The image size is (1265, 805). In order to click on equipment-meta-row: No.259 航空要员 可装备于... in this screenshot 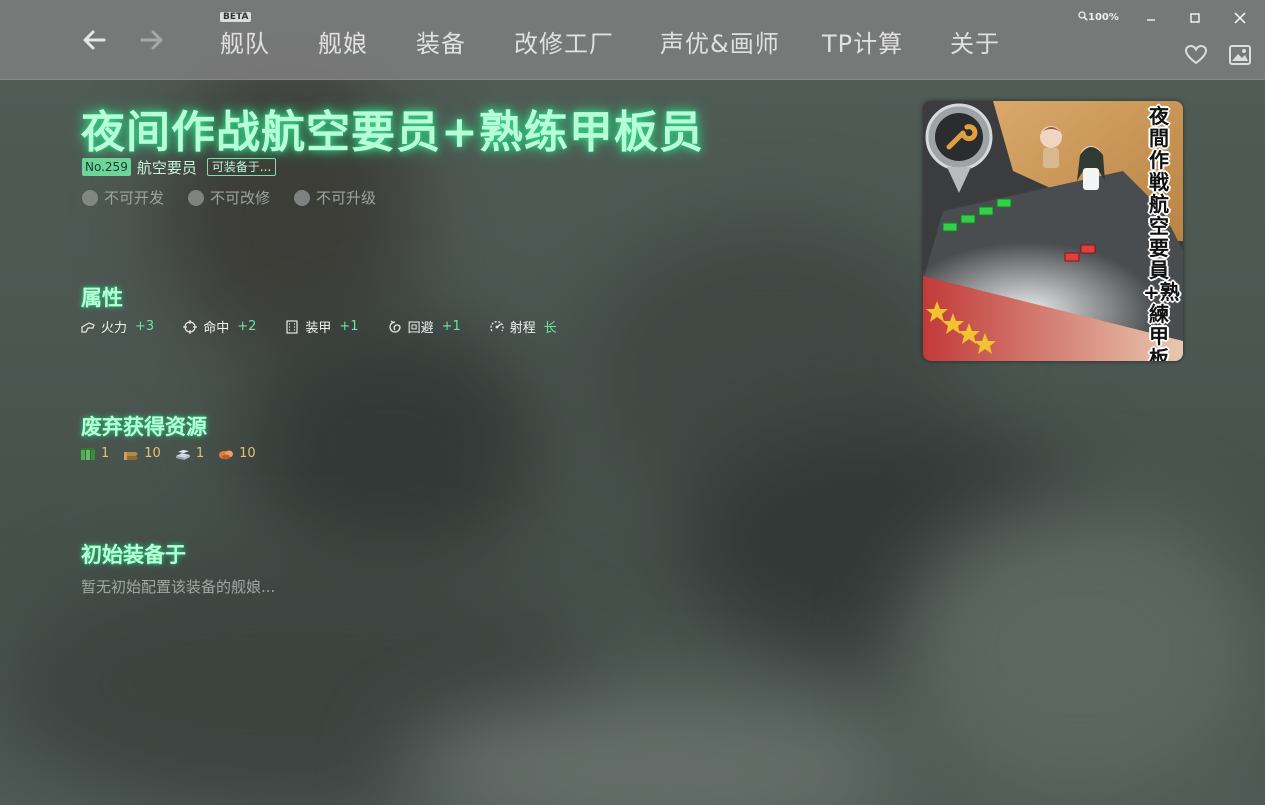, I will do `click(179, 167)`.